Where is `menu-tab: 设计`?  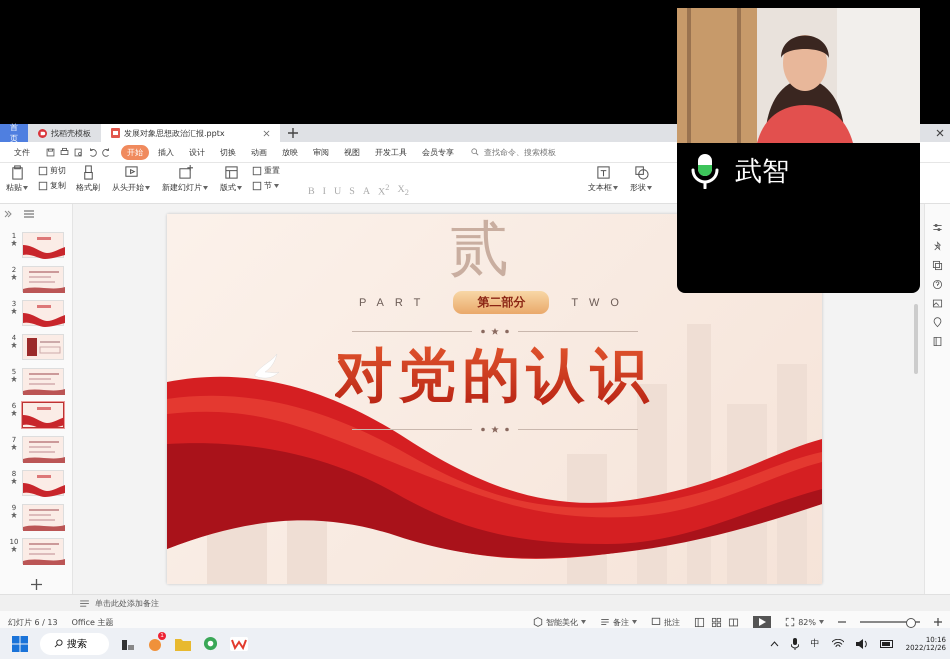 menu-tab: 设计 is located at coordinates (197, 152).